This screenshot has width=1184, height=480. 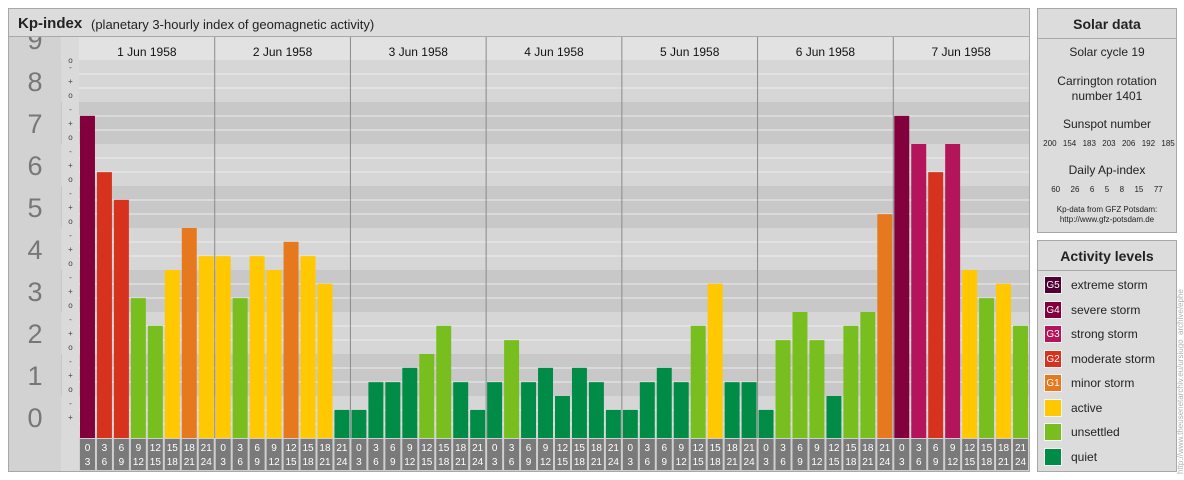 I want to click on sunspot-label: Sunspot number, so click(x=1107, y=124).